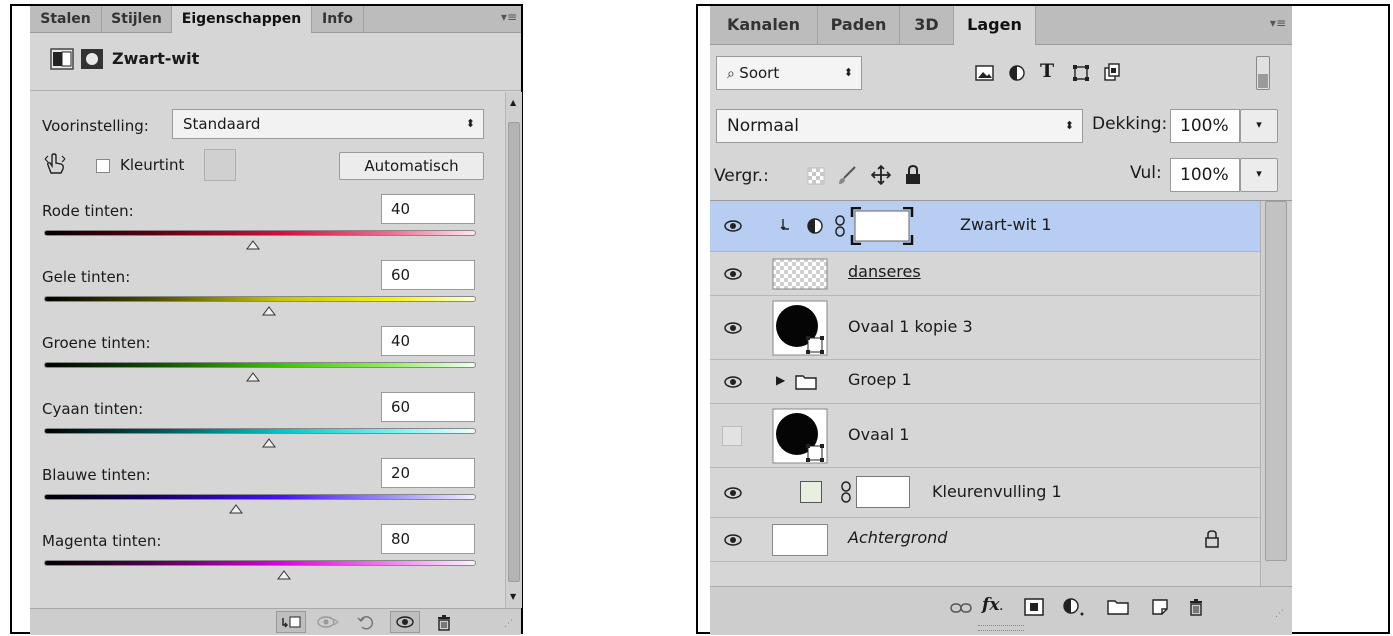 The image size is (1393, 636). What do you see at coordinates (55, 164) in the screenshot?
I see `hand-adjust-icon` at bounding box center [55, 164].